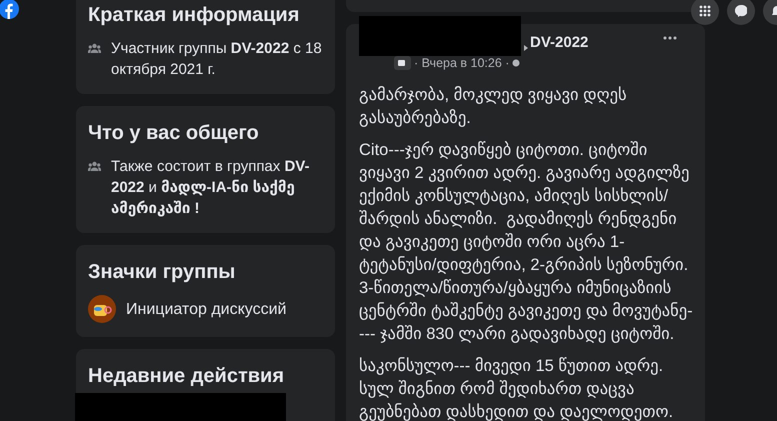  I want to click on card-title: Что у вас общего, so click(174, 133).